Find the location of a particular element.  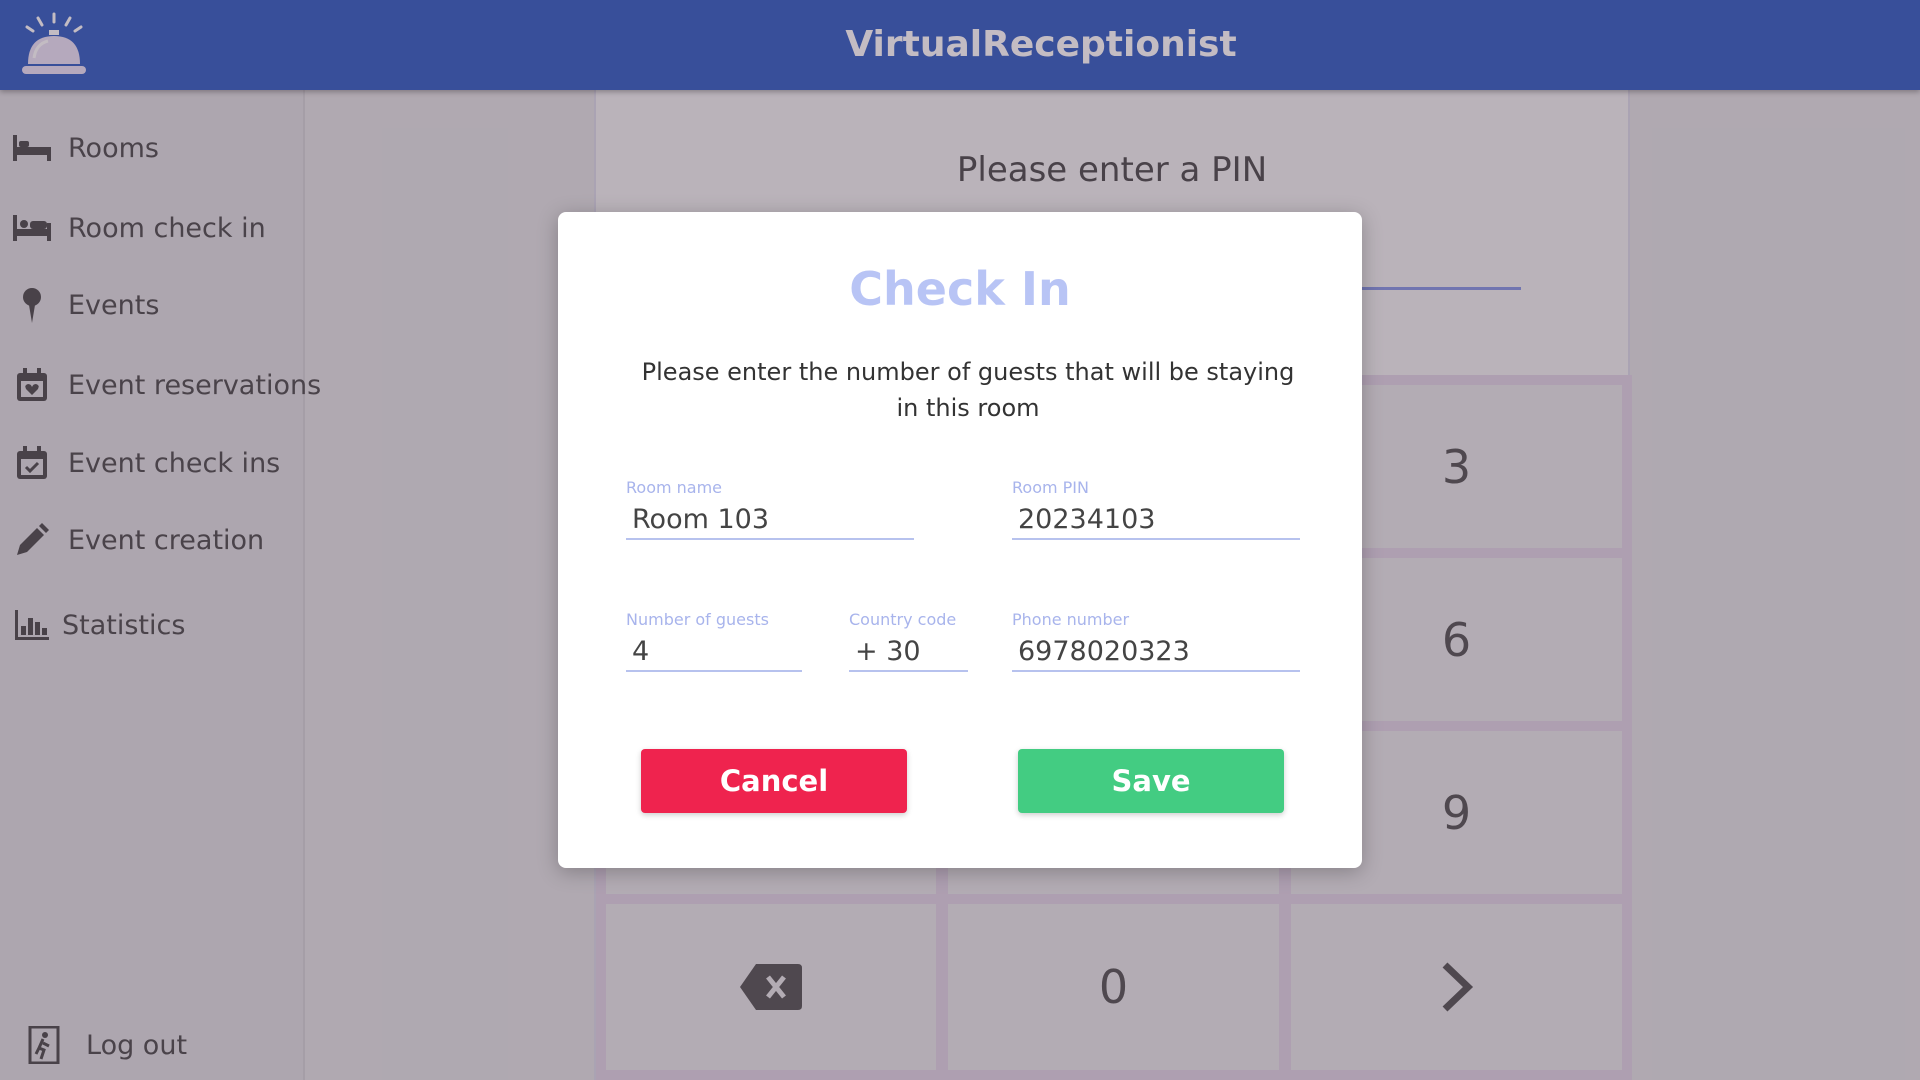

phone-field: Phone number 6978020323 is located at coordinates (1156, 641).